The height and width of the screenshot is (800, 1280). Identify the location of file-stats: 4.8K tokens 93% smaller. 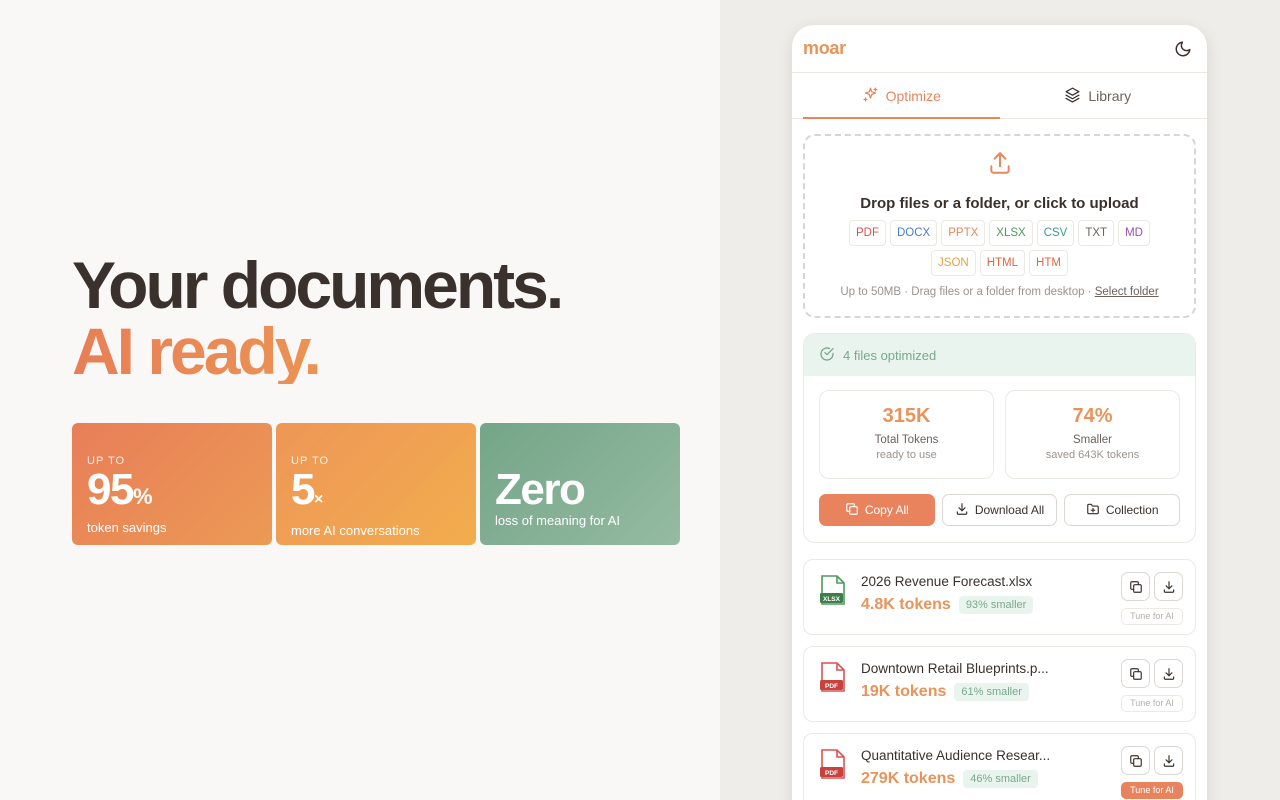
(961, 605).